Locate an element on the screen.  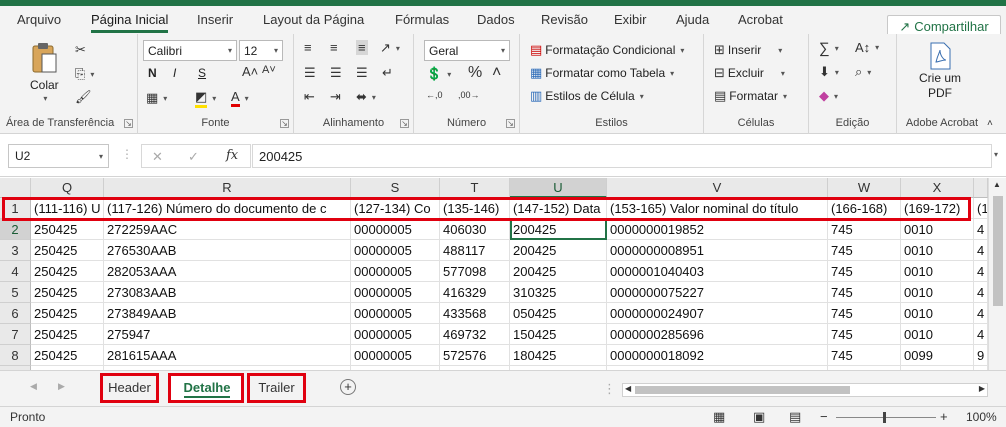
column-header: V is located at coordinates (717, 188).